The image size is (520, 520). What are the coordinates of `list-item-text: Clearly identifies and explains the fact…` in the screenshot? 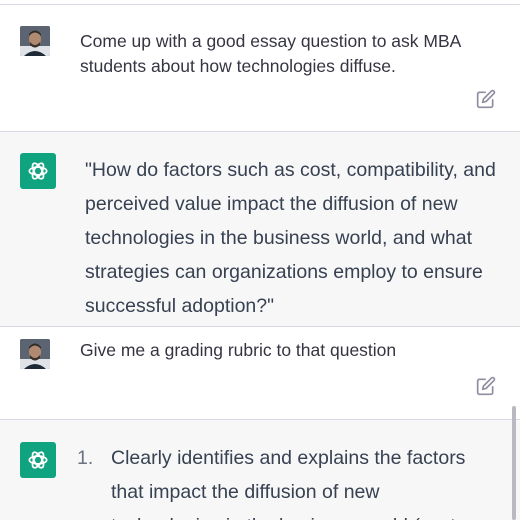 It's located at (288, 483).